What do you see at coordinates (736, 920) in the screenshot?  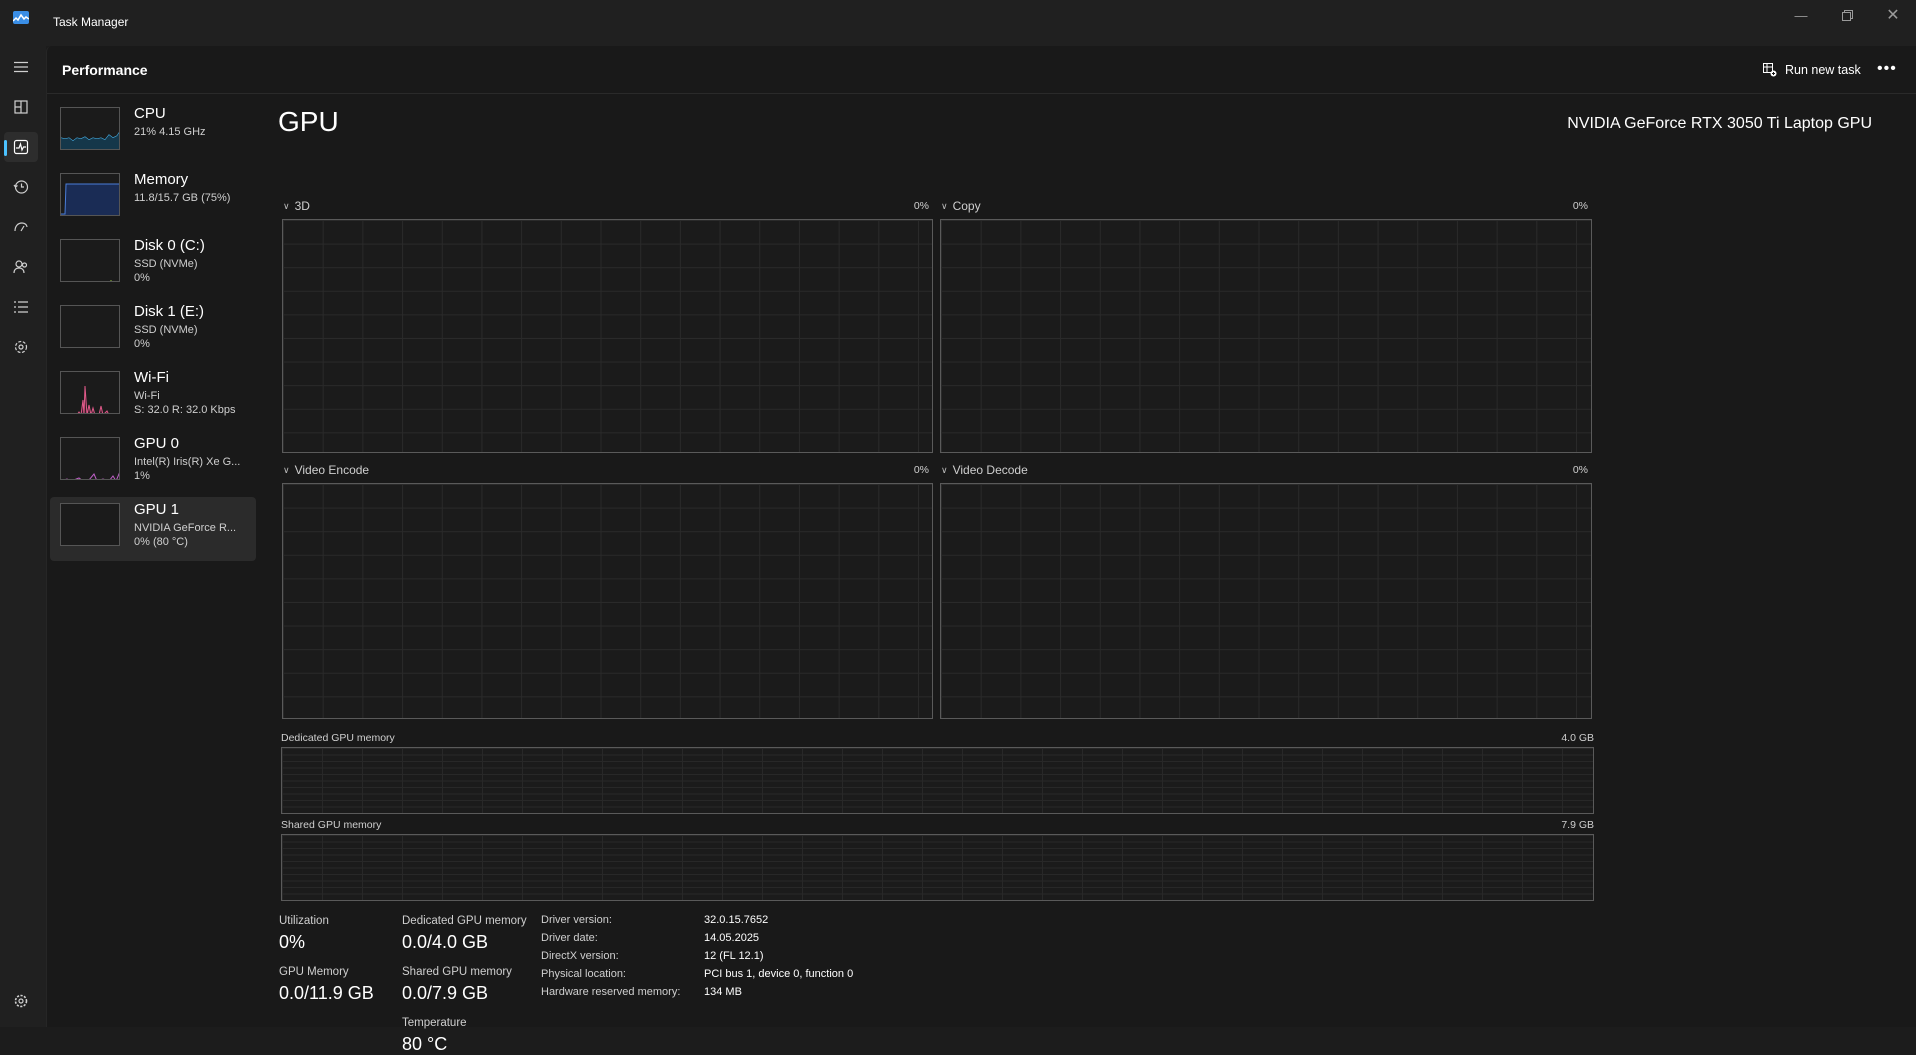 I see `driver-version-value: 32.0.15.7652` at bounding box center [736, 920].